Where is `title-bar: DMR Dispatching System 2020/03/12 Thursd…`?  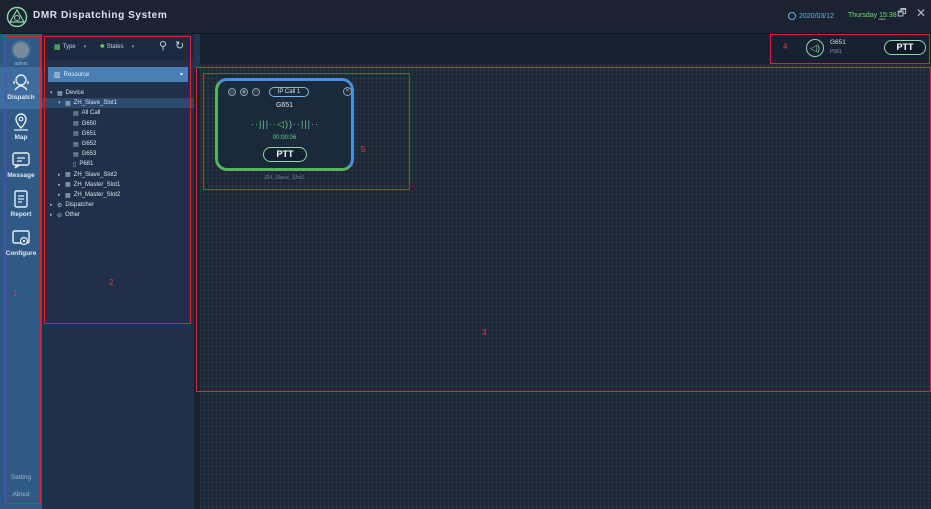 title-bar: DMR Dispatching System 2020/03/12 Thursd… is located at coordinates (465, 17).